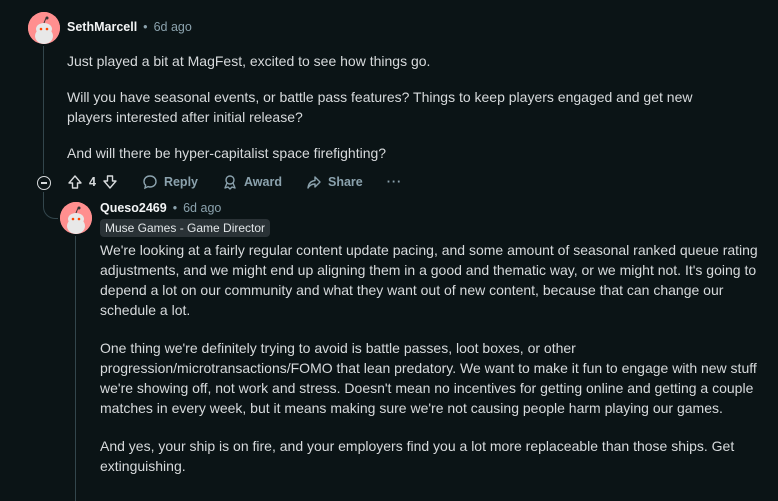 The width and height of the screenshot is (778, 501). Describe the element at coordinates (133, 208) in the screenshot. I see `reply-username: Queso2469` at that location.